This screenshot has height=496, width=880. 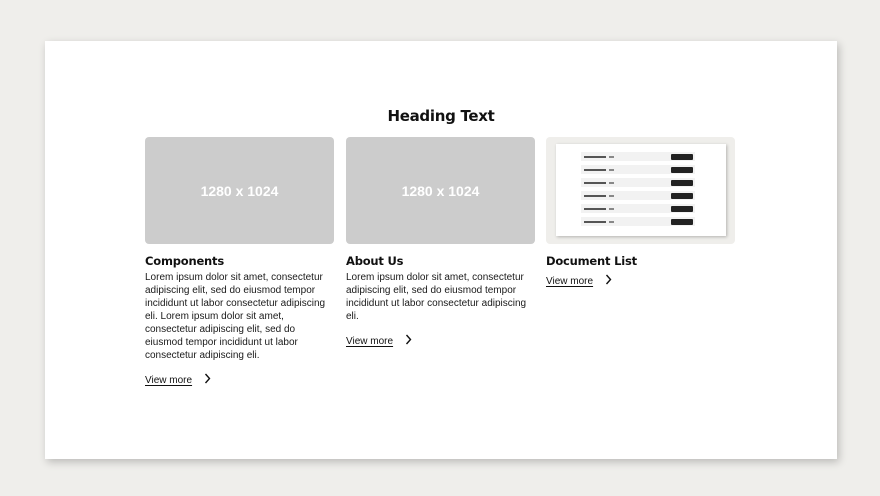 I want to click on document-list-preview-image, so click(x=640, y=190).